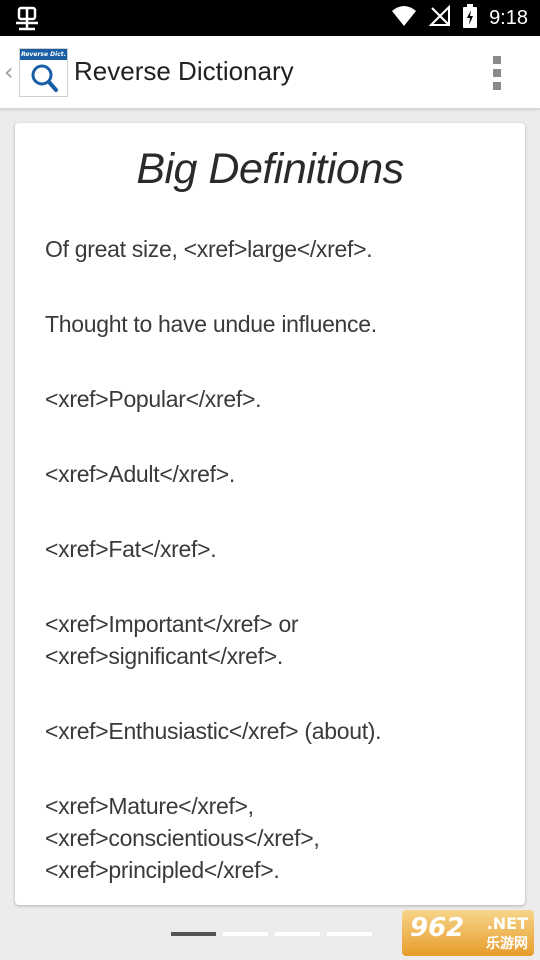  I want to click on app-bar: ‹ Reverse Dict. Reverse Dictionary, so click(270, 72).